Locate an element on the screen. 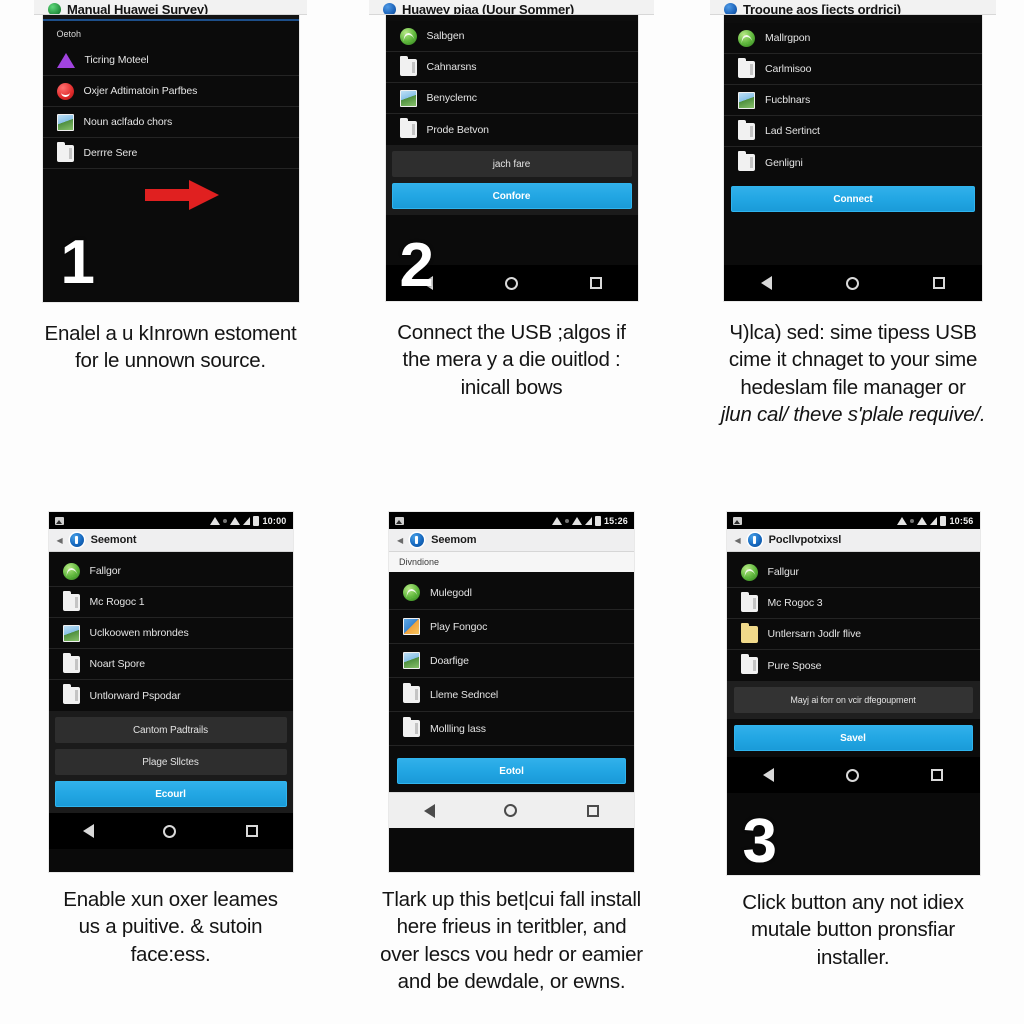  list-item: Untlersarn Jodlr flive is located at coordinates (853, 634).